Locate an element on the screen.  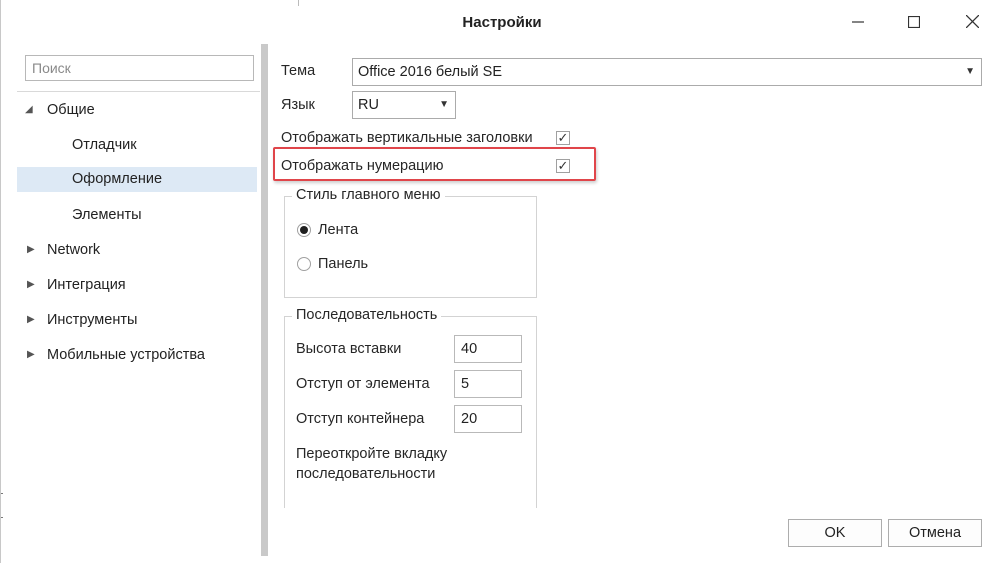
splitter-scrollbar is located at coordinates (264, 300).